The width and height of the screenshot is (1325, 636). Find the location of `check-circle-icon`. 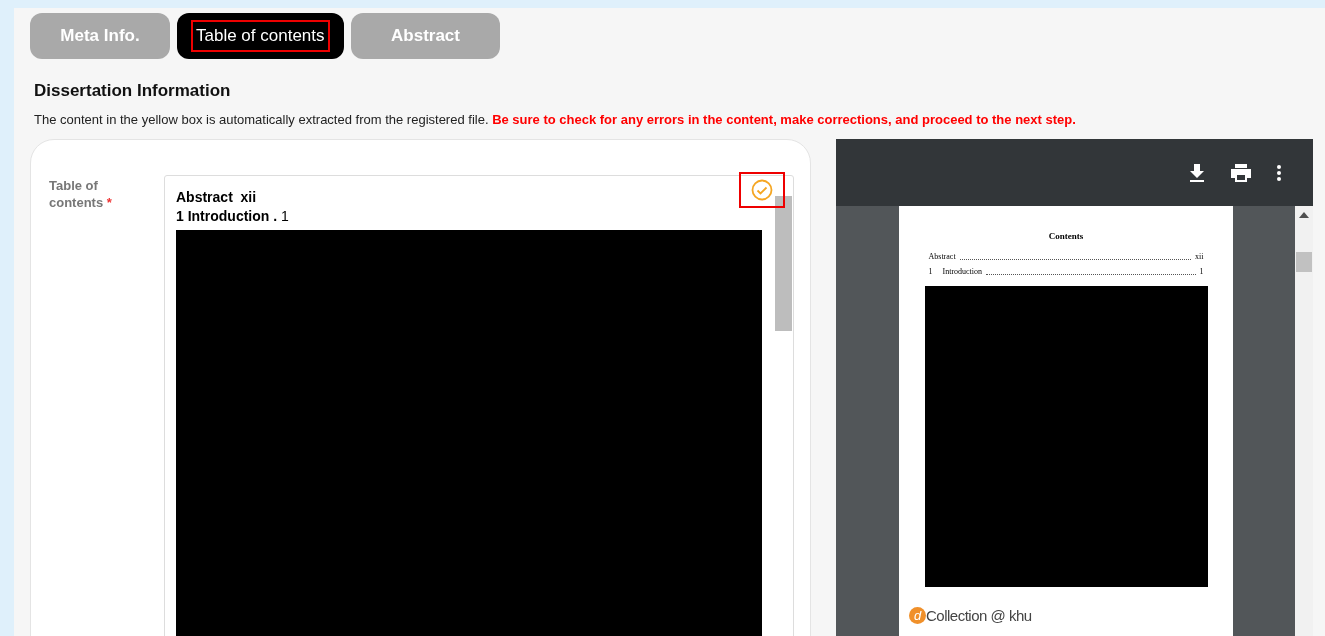

check-circle-icon is located at coordinates (762, 190).